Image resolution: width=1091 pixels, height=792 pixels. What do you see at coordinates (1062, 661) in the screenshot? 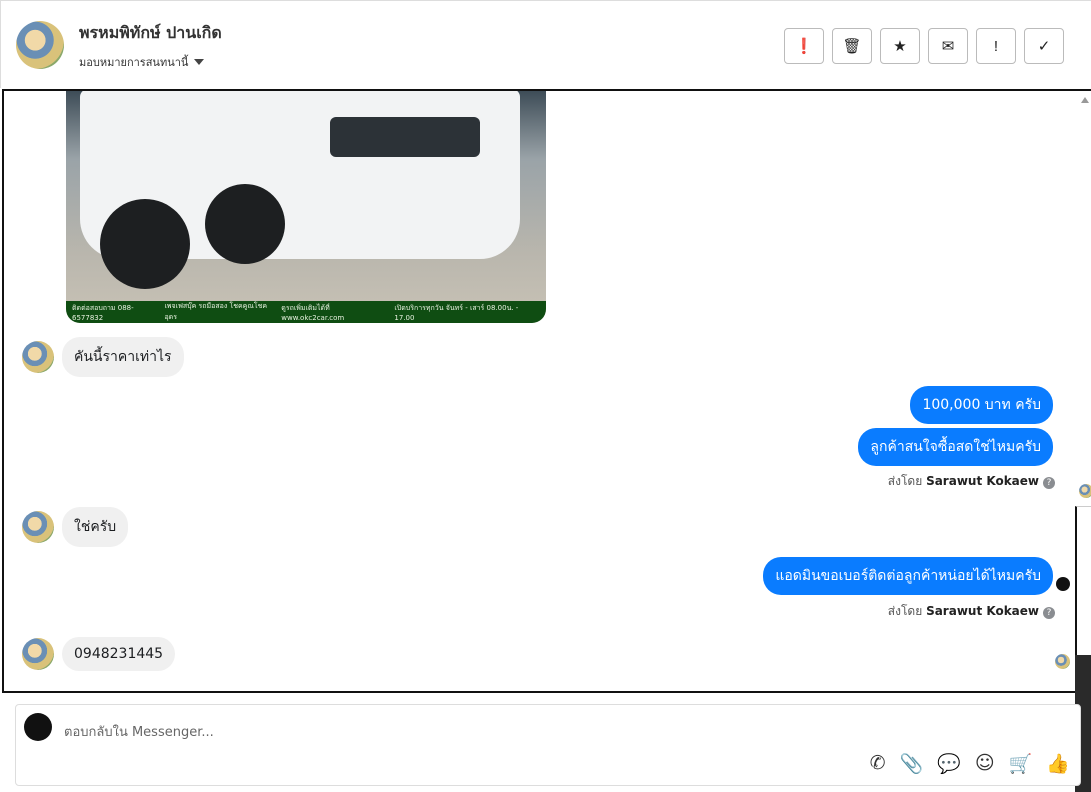
I see `seen-customer-avatar` at bounding box center [1062, 661].